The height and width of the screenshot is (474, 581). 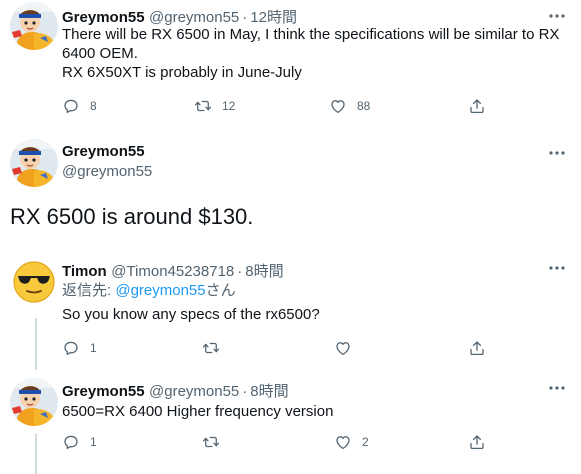 What do you see at coordinates (214, 106) in the screenshot?
I see `retweet-button: 12` at bounding box center [214, 106].